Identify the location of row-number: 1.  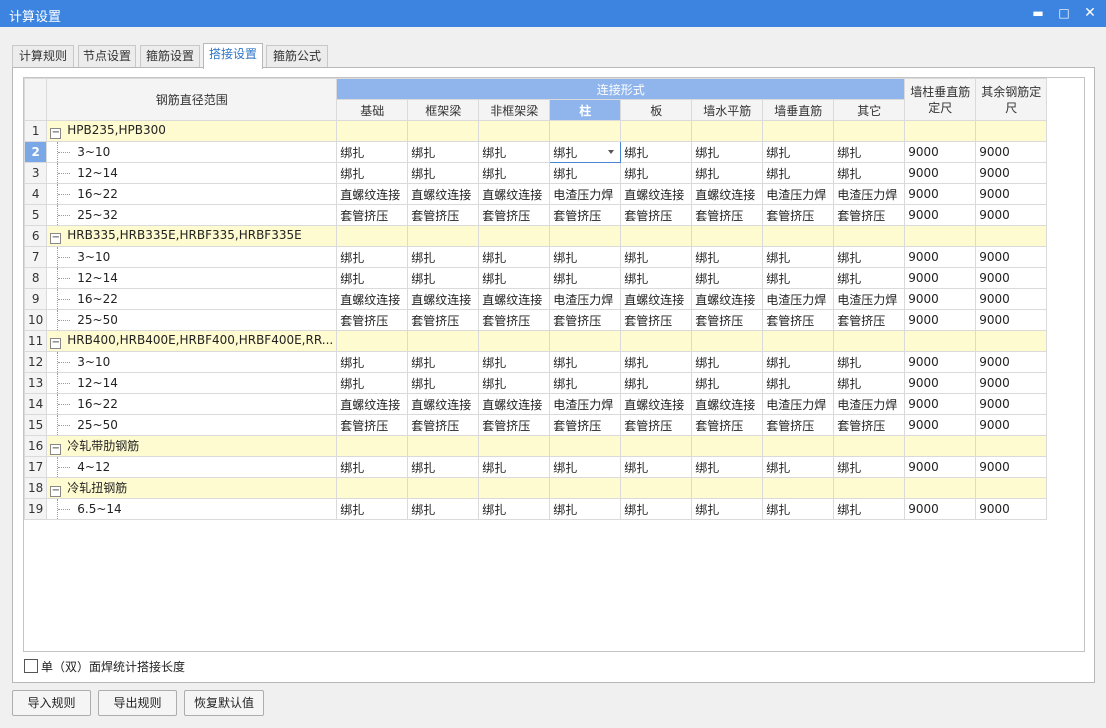
(36, 131).